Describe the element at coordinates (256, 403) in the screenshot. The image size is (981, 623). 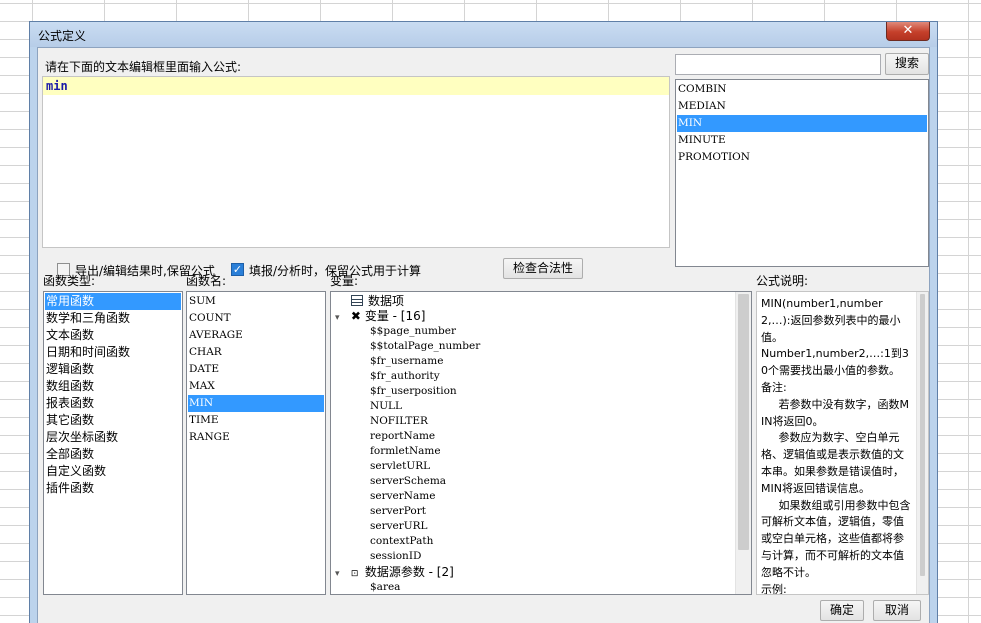
I see `function-name-item-selected: MIN` at that location.